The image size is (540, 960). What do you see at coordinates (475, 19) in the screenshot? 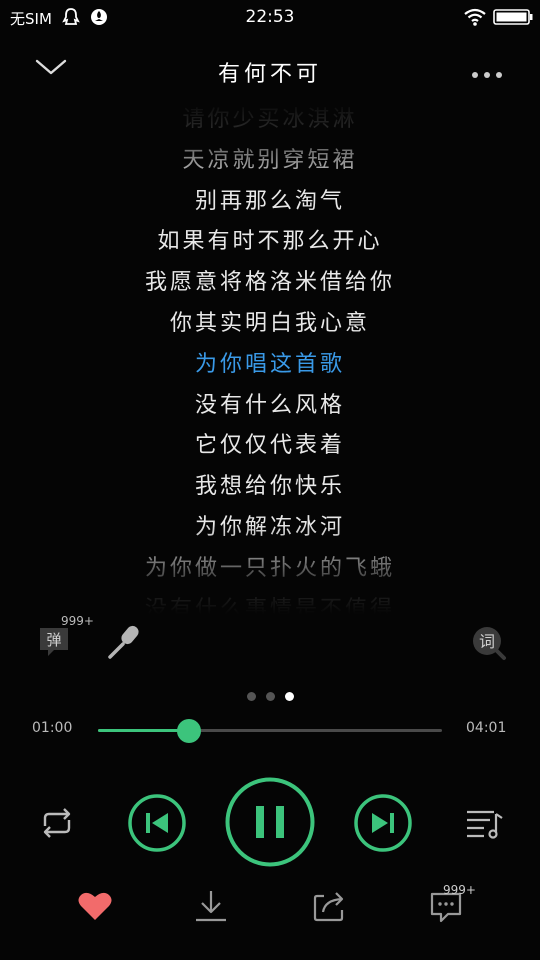
I see `wifi-icon` at bounding box center [475, 19].